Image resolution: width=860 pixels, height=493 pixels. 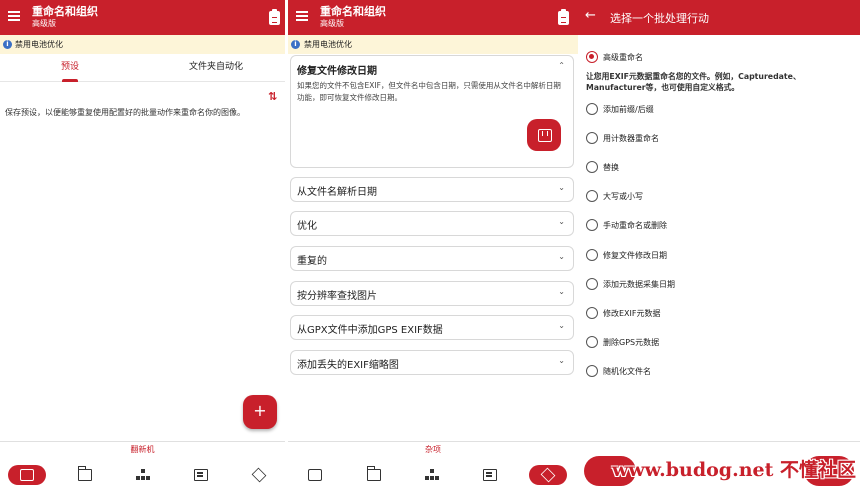 What do you see at coordinates (592, 167) in the screenshot?
I see `radio-replace` at bounding box center [592, 167].